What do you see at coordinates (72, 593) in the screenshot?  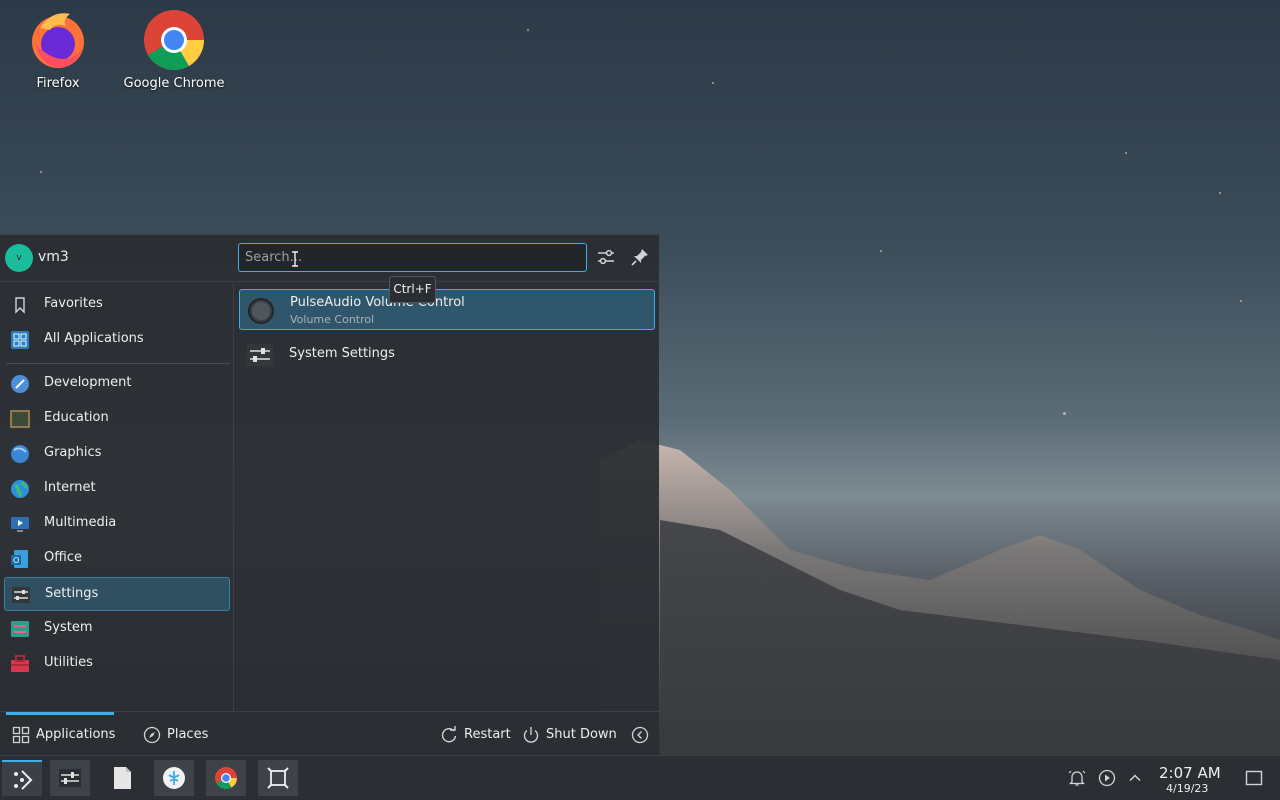 I see `sidebar-item-label: Settings` at bounding box center [72, 593].